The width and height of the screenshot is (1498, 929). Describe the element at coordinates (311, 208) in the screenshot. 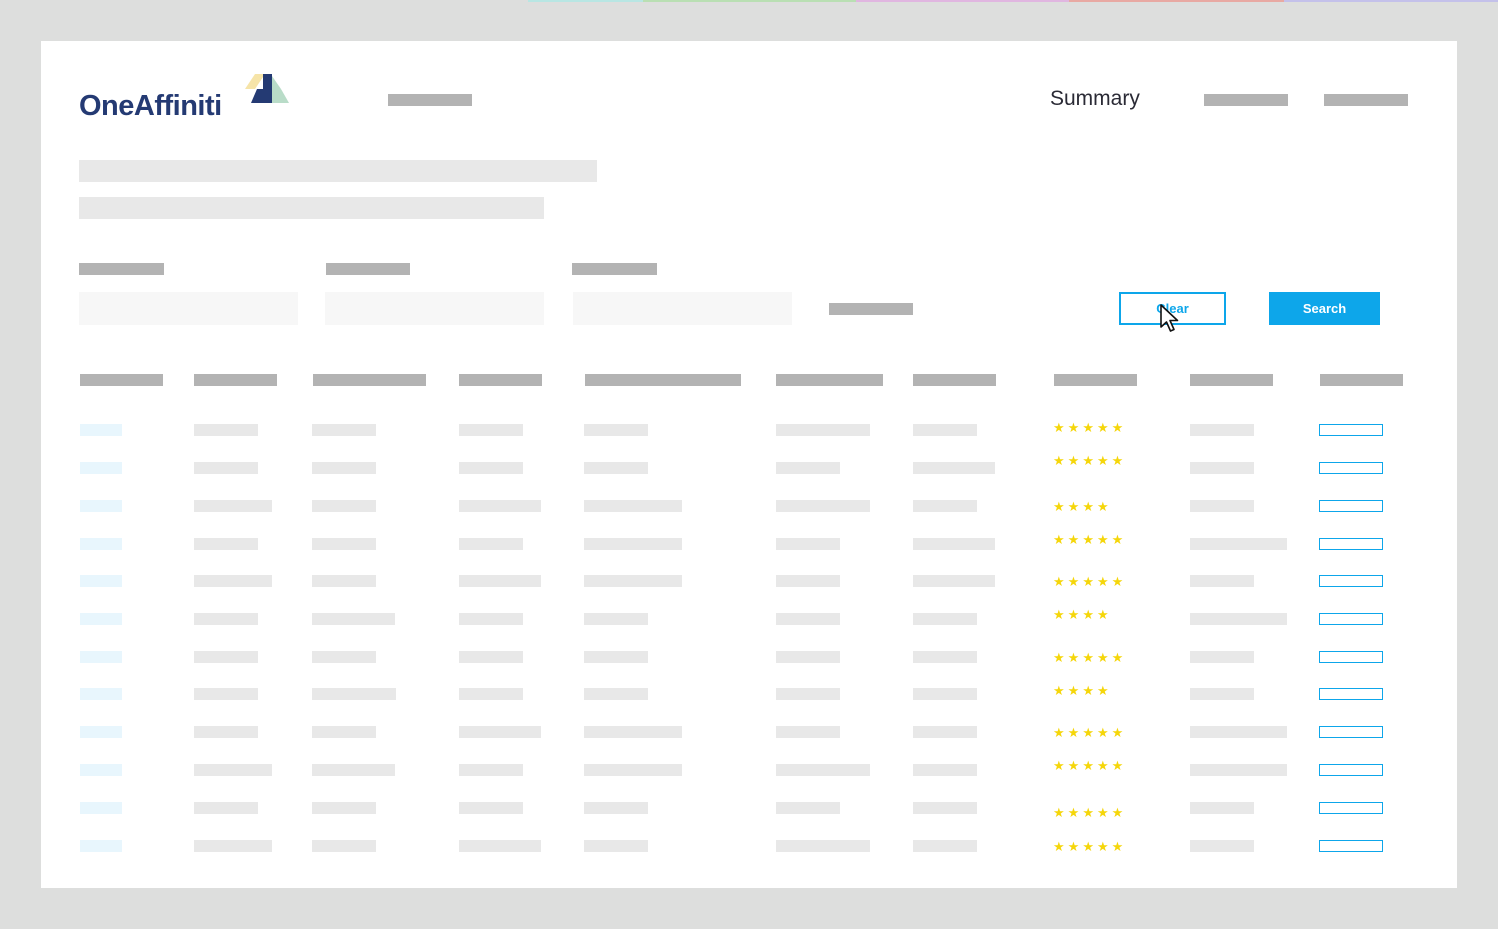

I see `page-subtitle-placeholder` at that location.